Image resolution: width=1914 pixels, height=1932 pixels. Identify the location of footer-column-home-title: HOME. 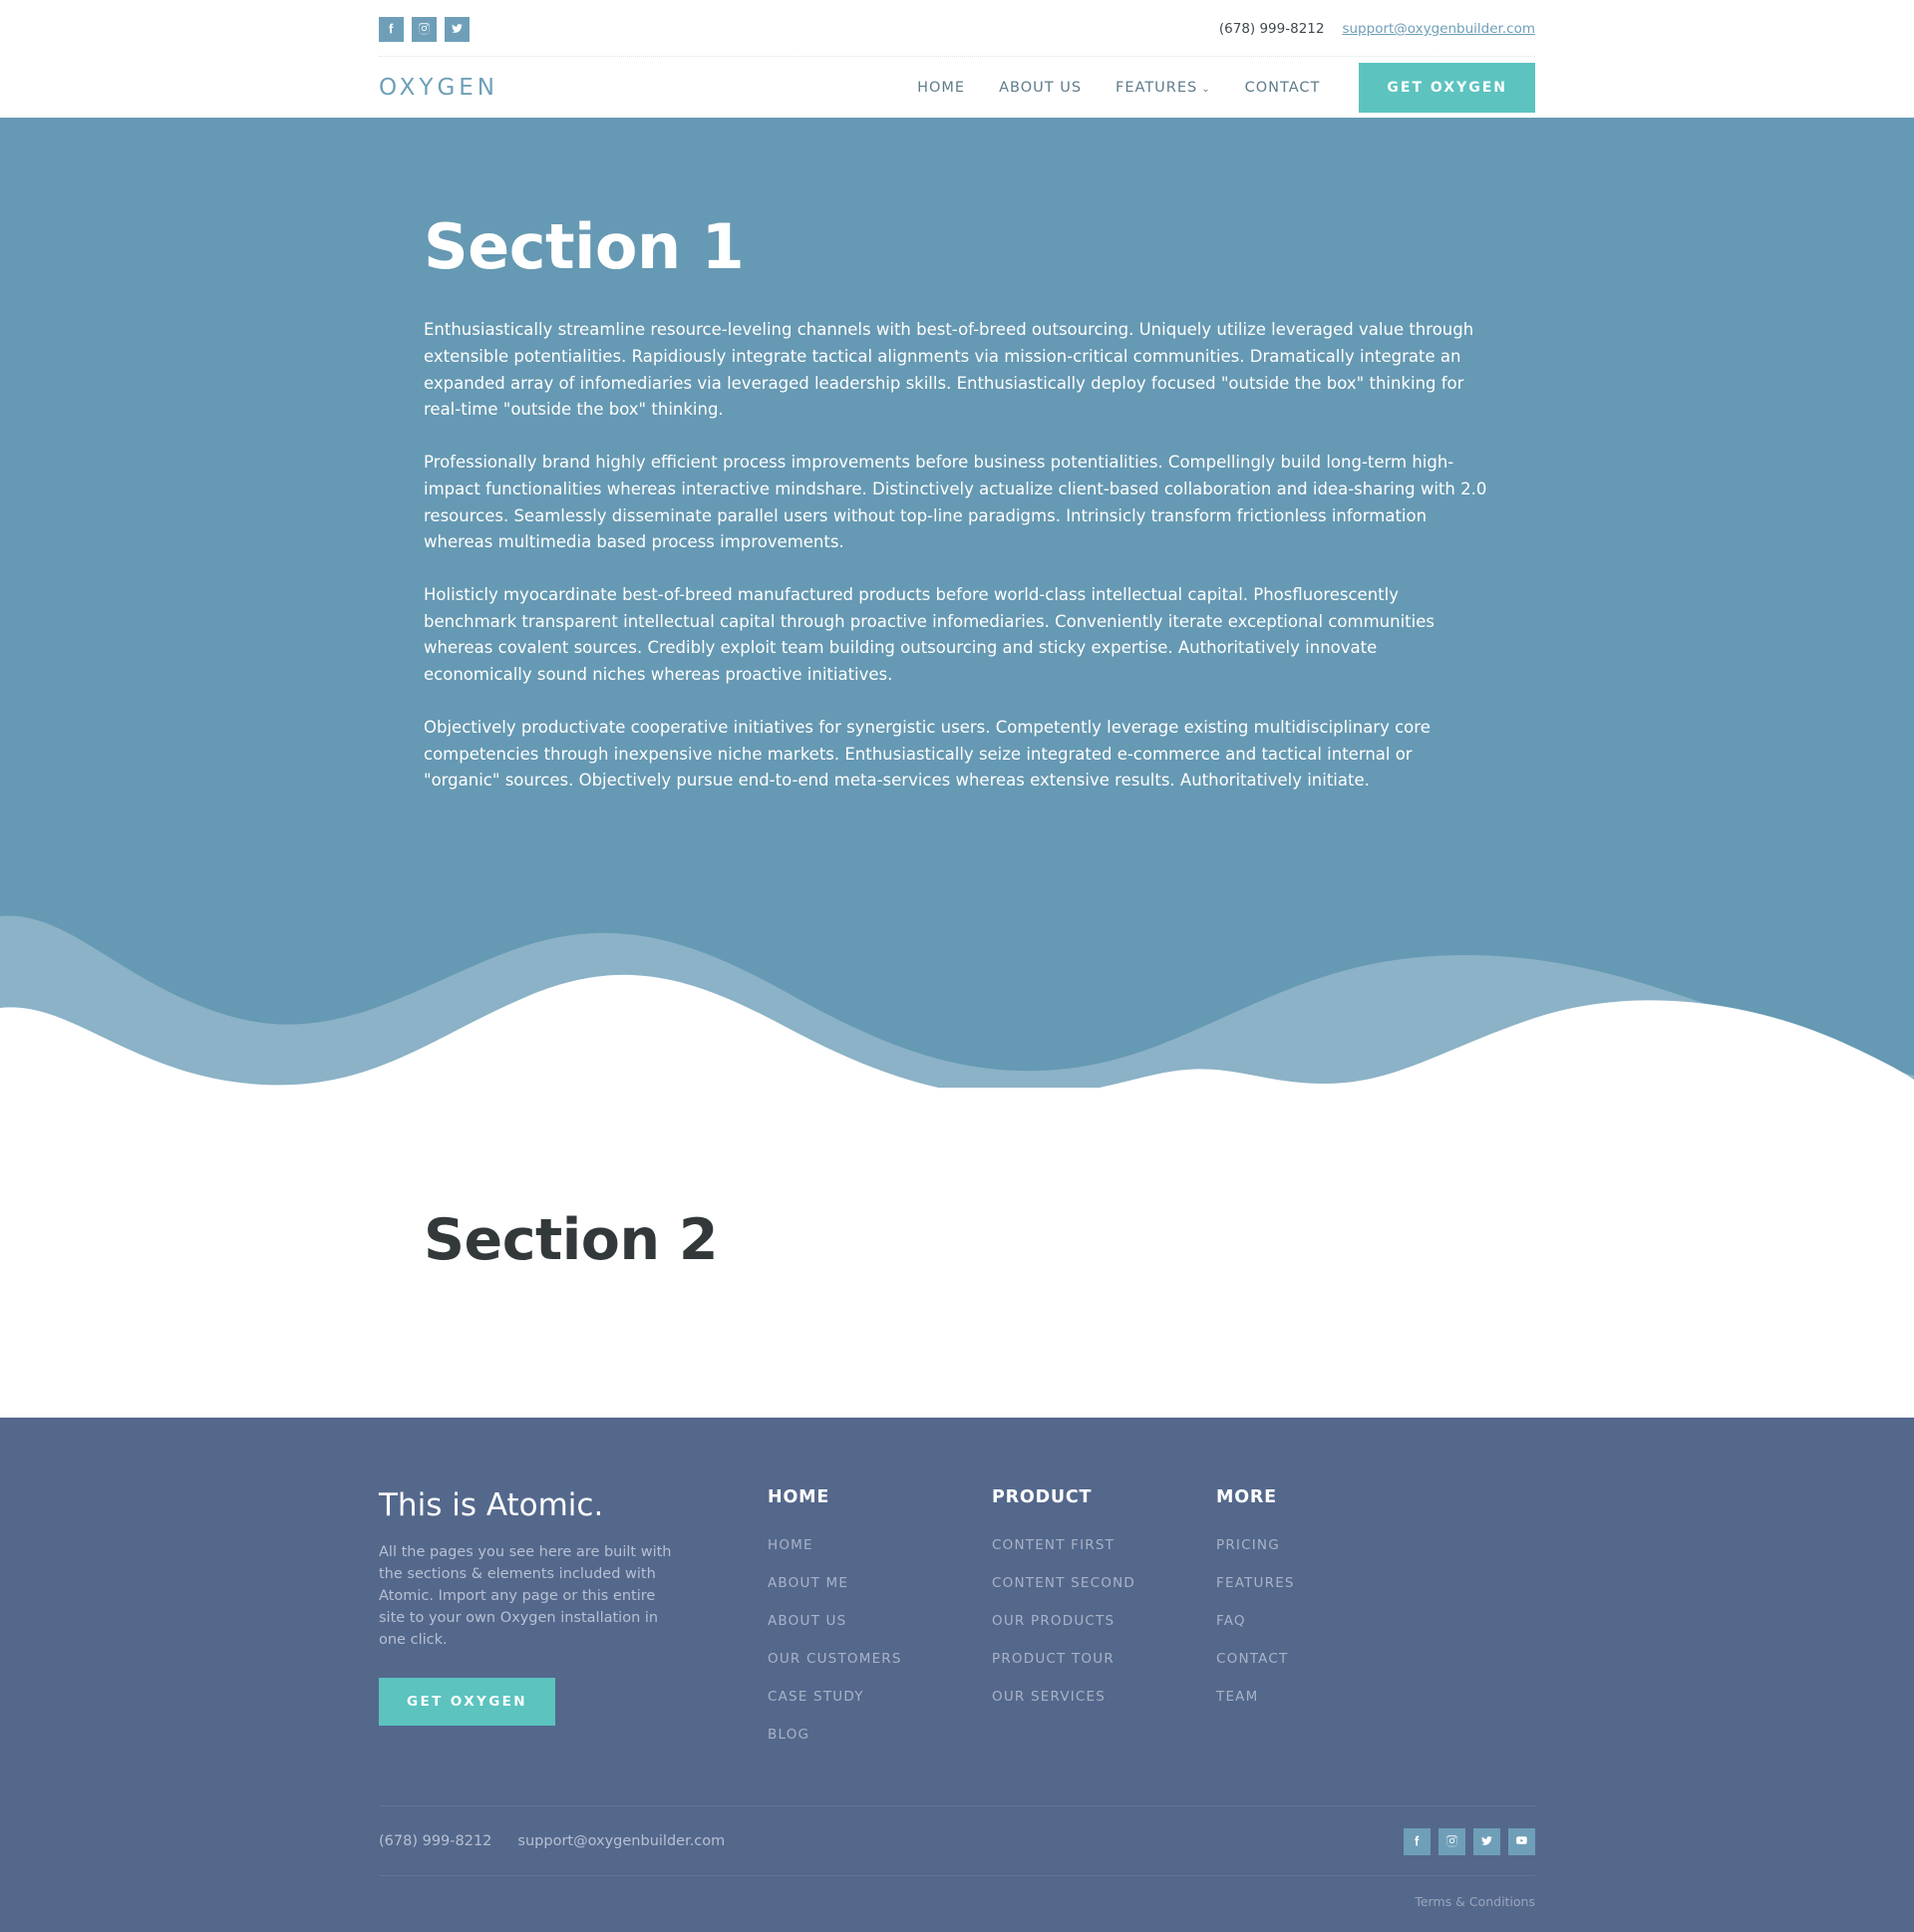
(799, 1496).